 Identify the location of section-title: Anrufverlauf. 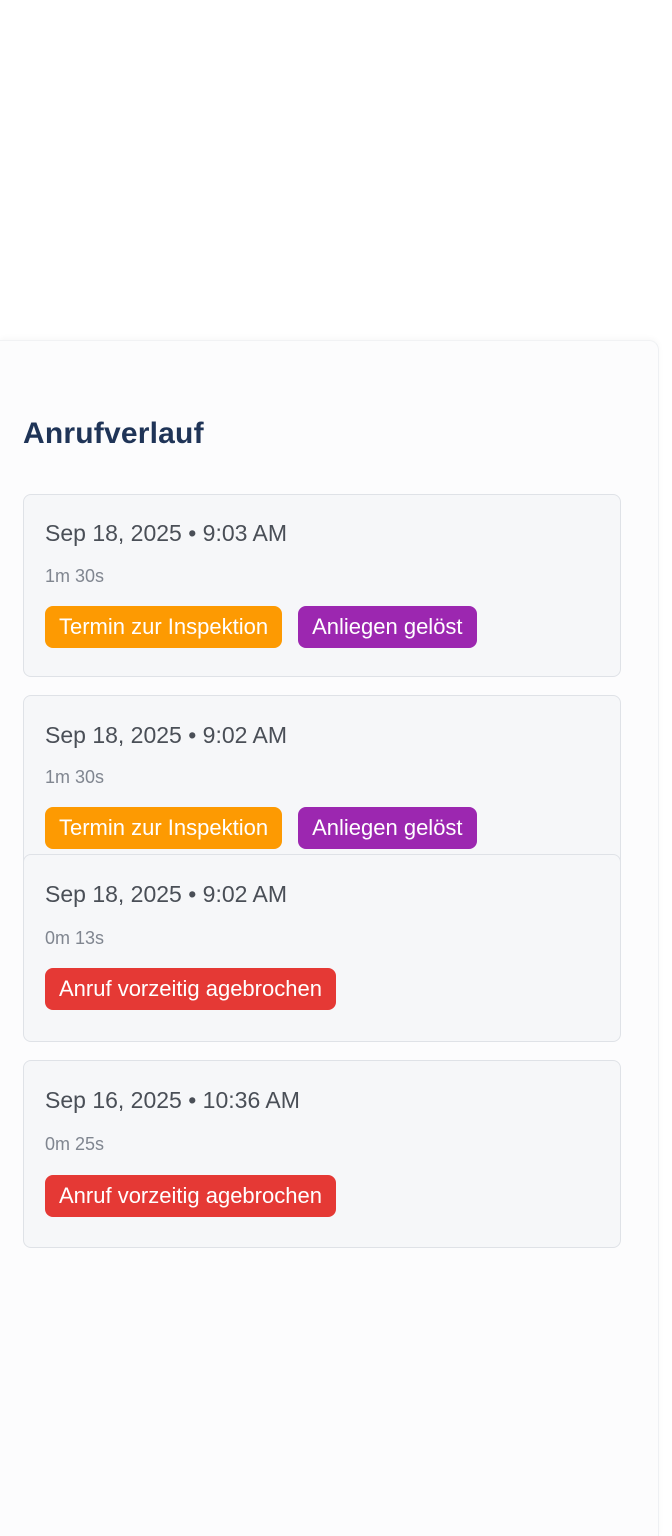
(113, 433).